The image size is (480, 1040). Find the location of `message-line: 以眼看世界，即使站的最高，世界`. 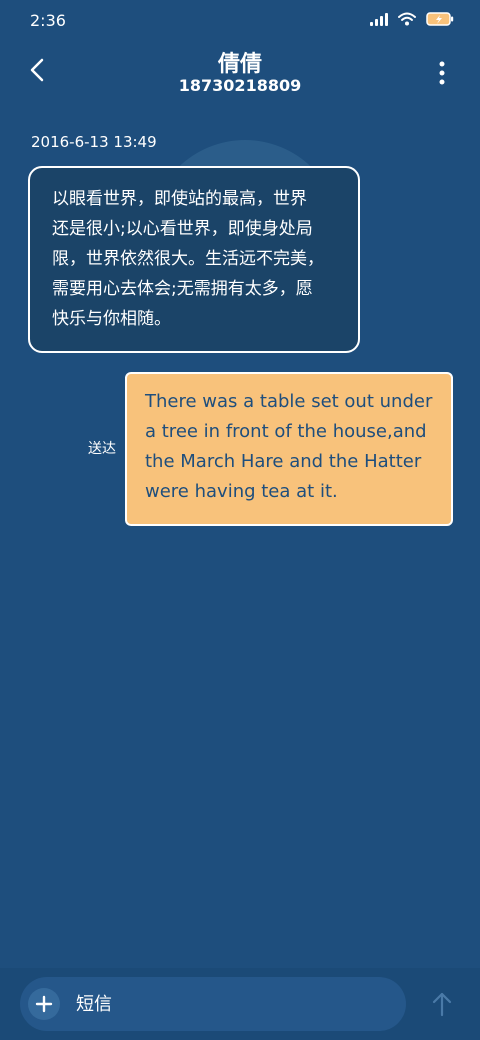

message-line: 以眼看世界，即使站的最高，世界 is located at coordinates (179, 199).